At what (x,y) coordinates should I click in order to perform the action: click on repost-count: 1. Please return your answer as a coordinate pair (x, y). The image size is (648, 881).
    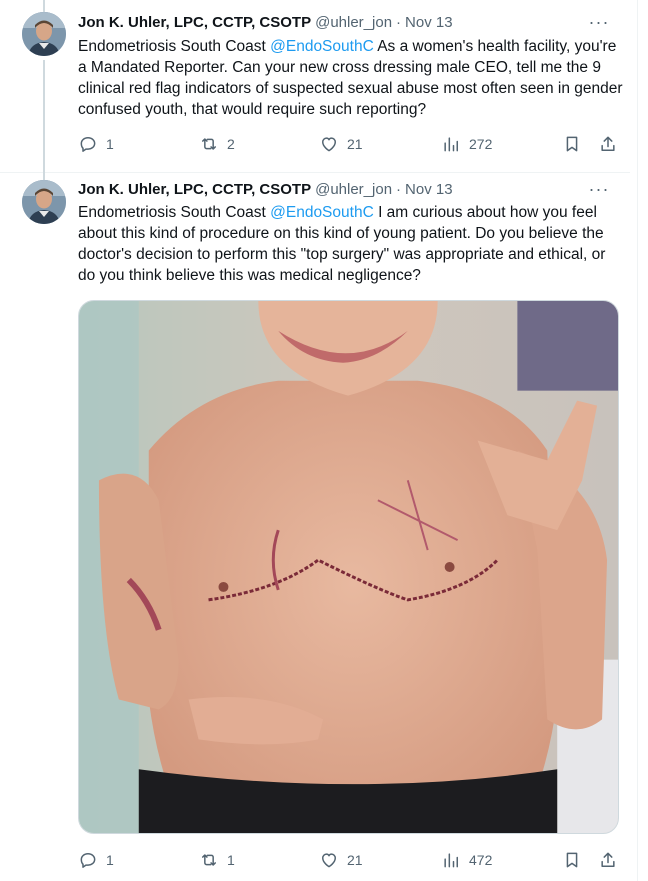
    Looking at the image, I should click on (231, 860).